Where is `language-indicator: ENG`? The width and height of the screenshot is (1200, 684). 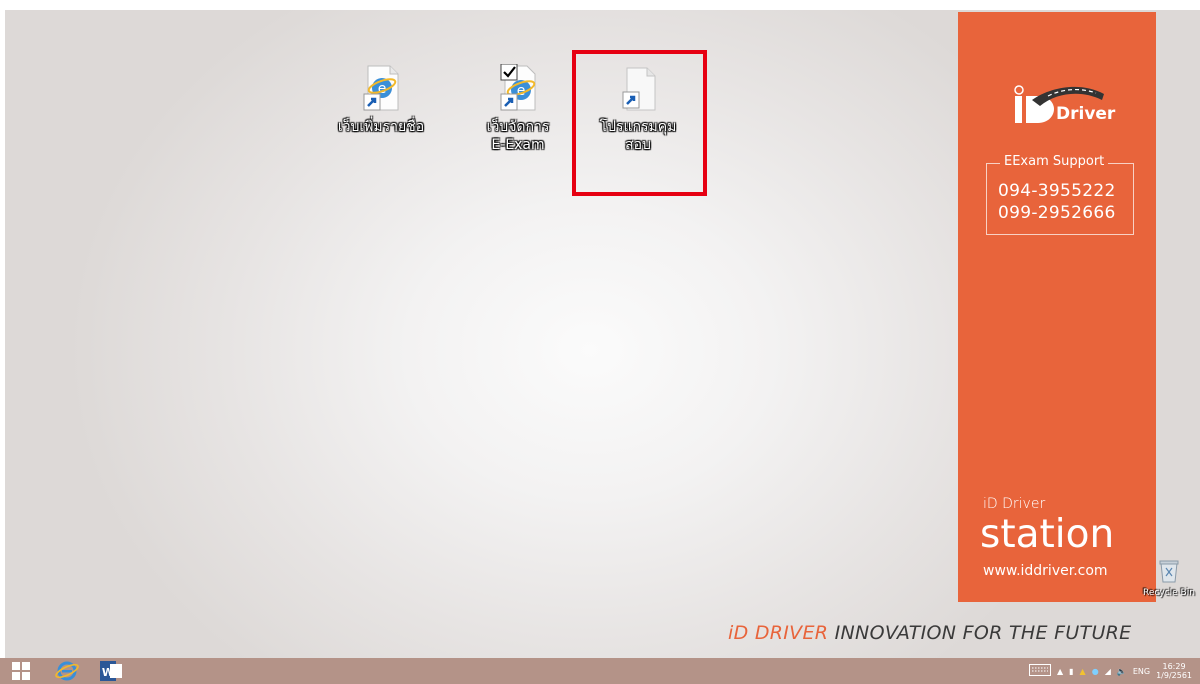 language-indicator: ENG is located at coordinates (1141, 671).